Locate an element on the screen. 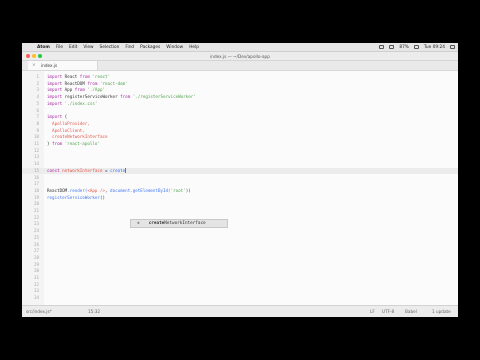  close-tab-icon: × is located at coordinates (34, 65).